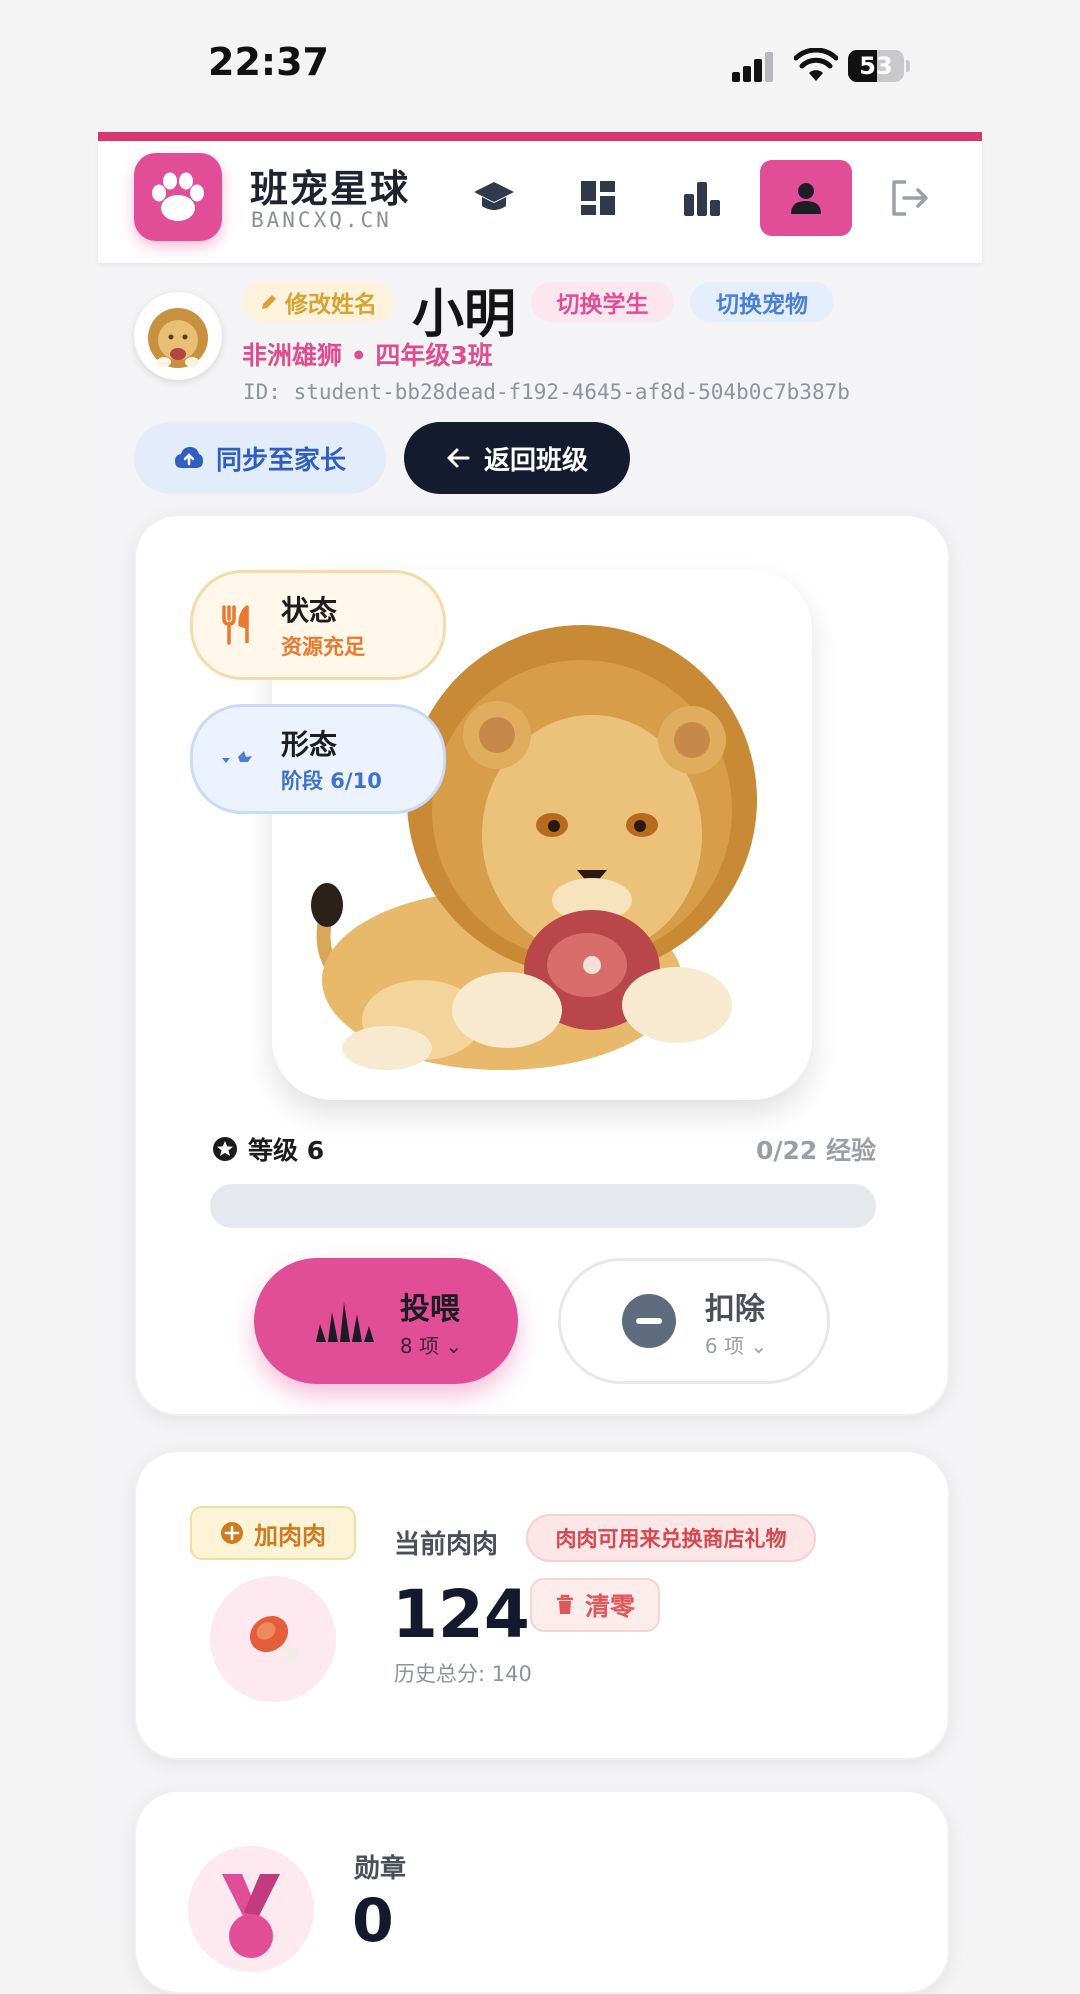  I want to click on add-meat-label: 加肉肉, so click(290, 1535).